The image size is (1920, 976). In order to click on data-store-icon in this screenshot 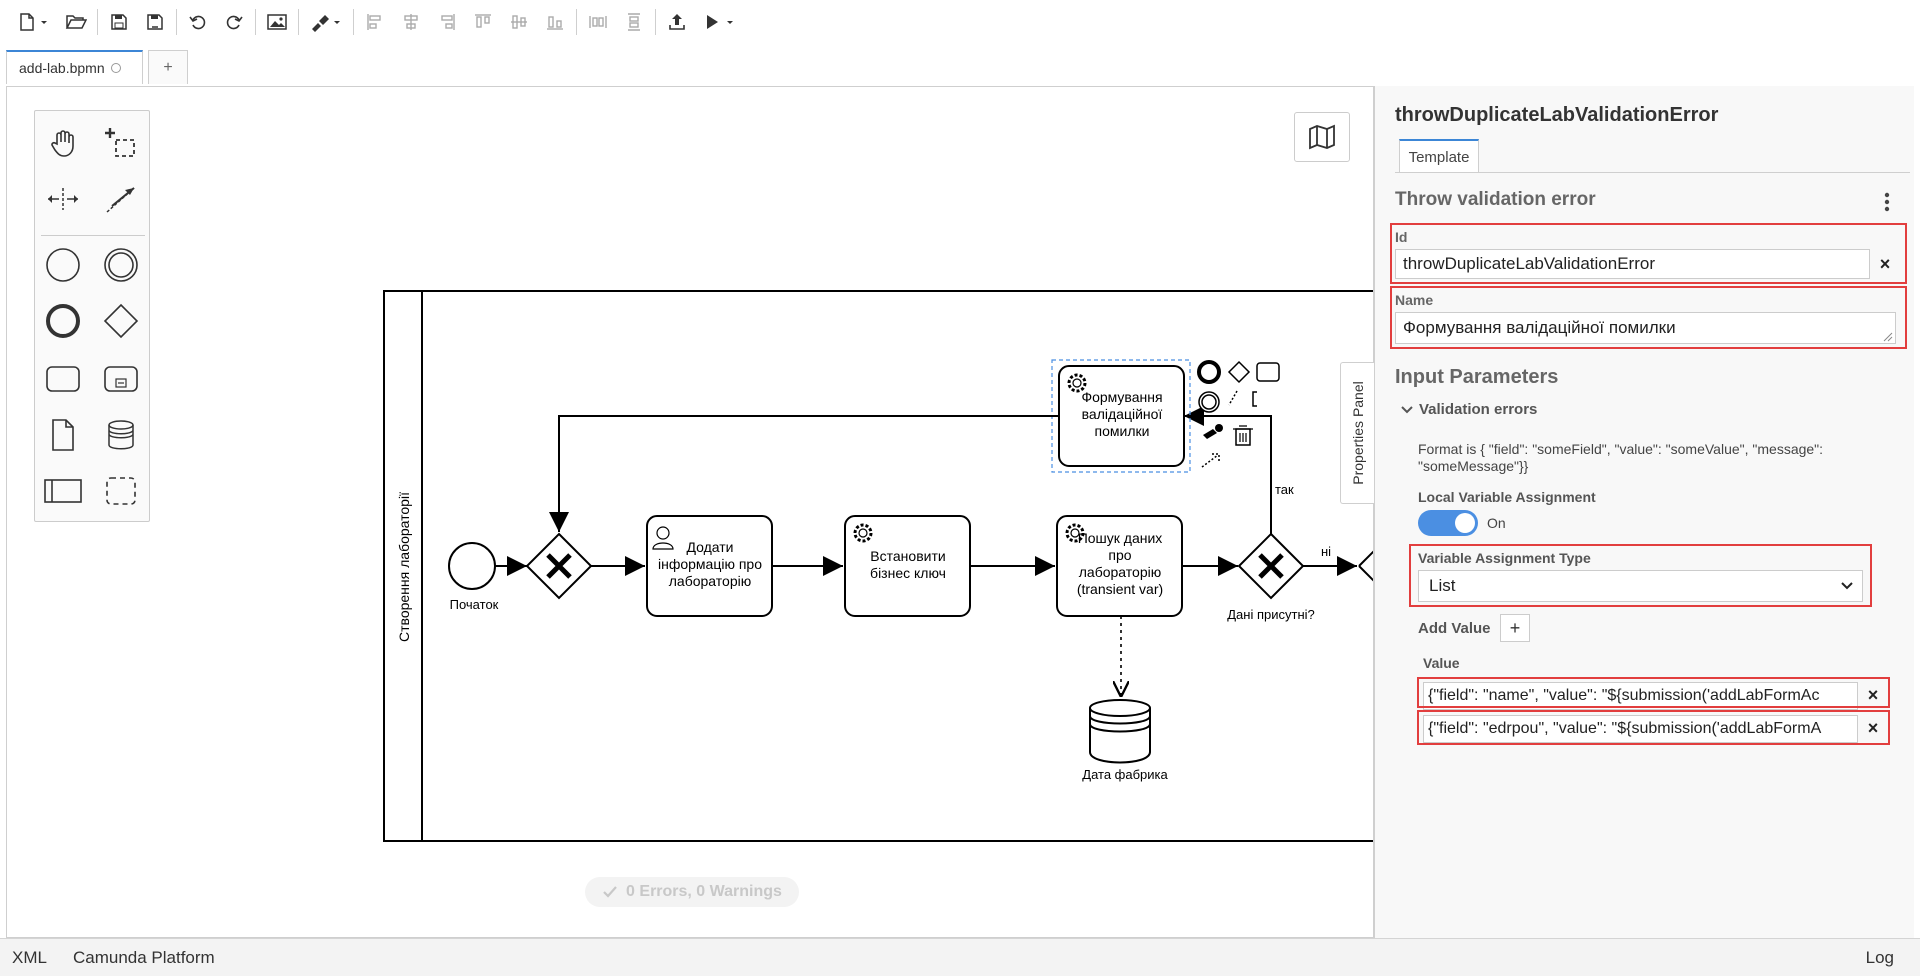, I will do `click(121, 435)`.